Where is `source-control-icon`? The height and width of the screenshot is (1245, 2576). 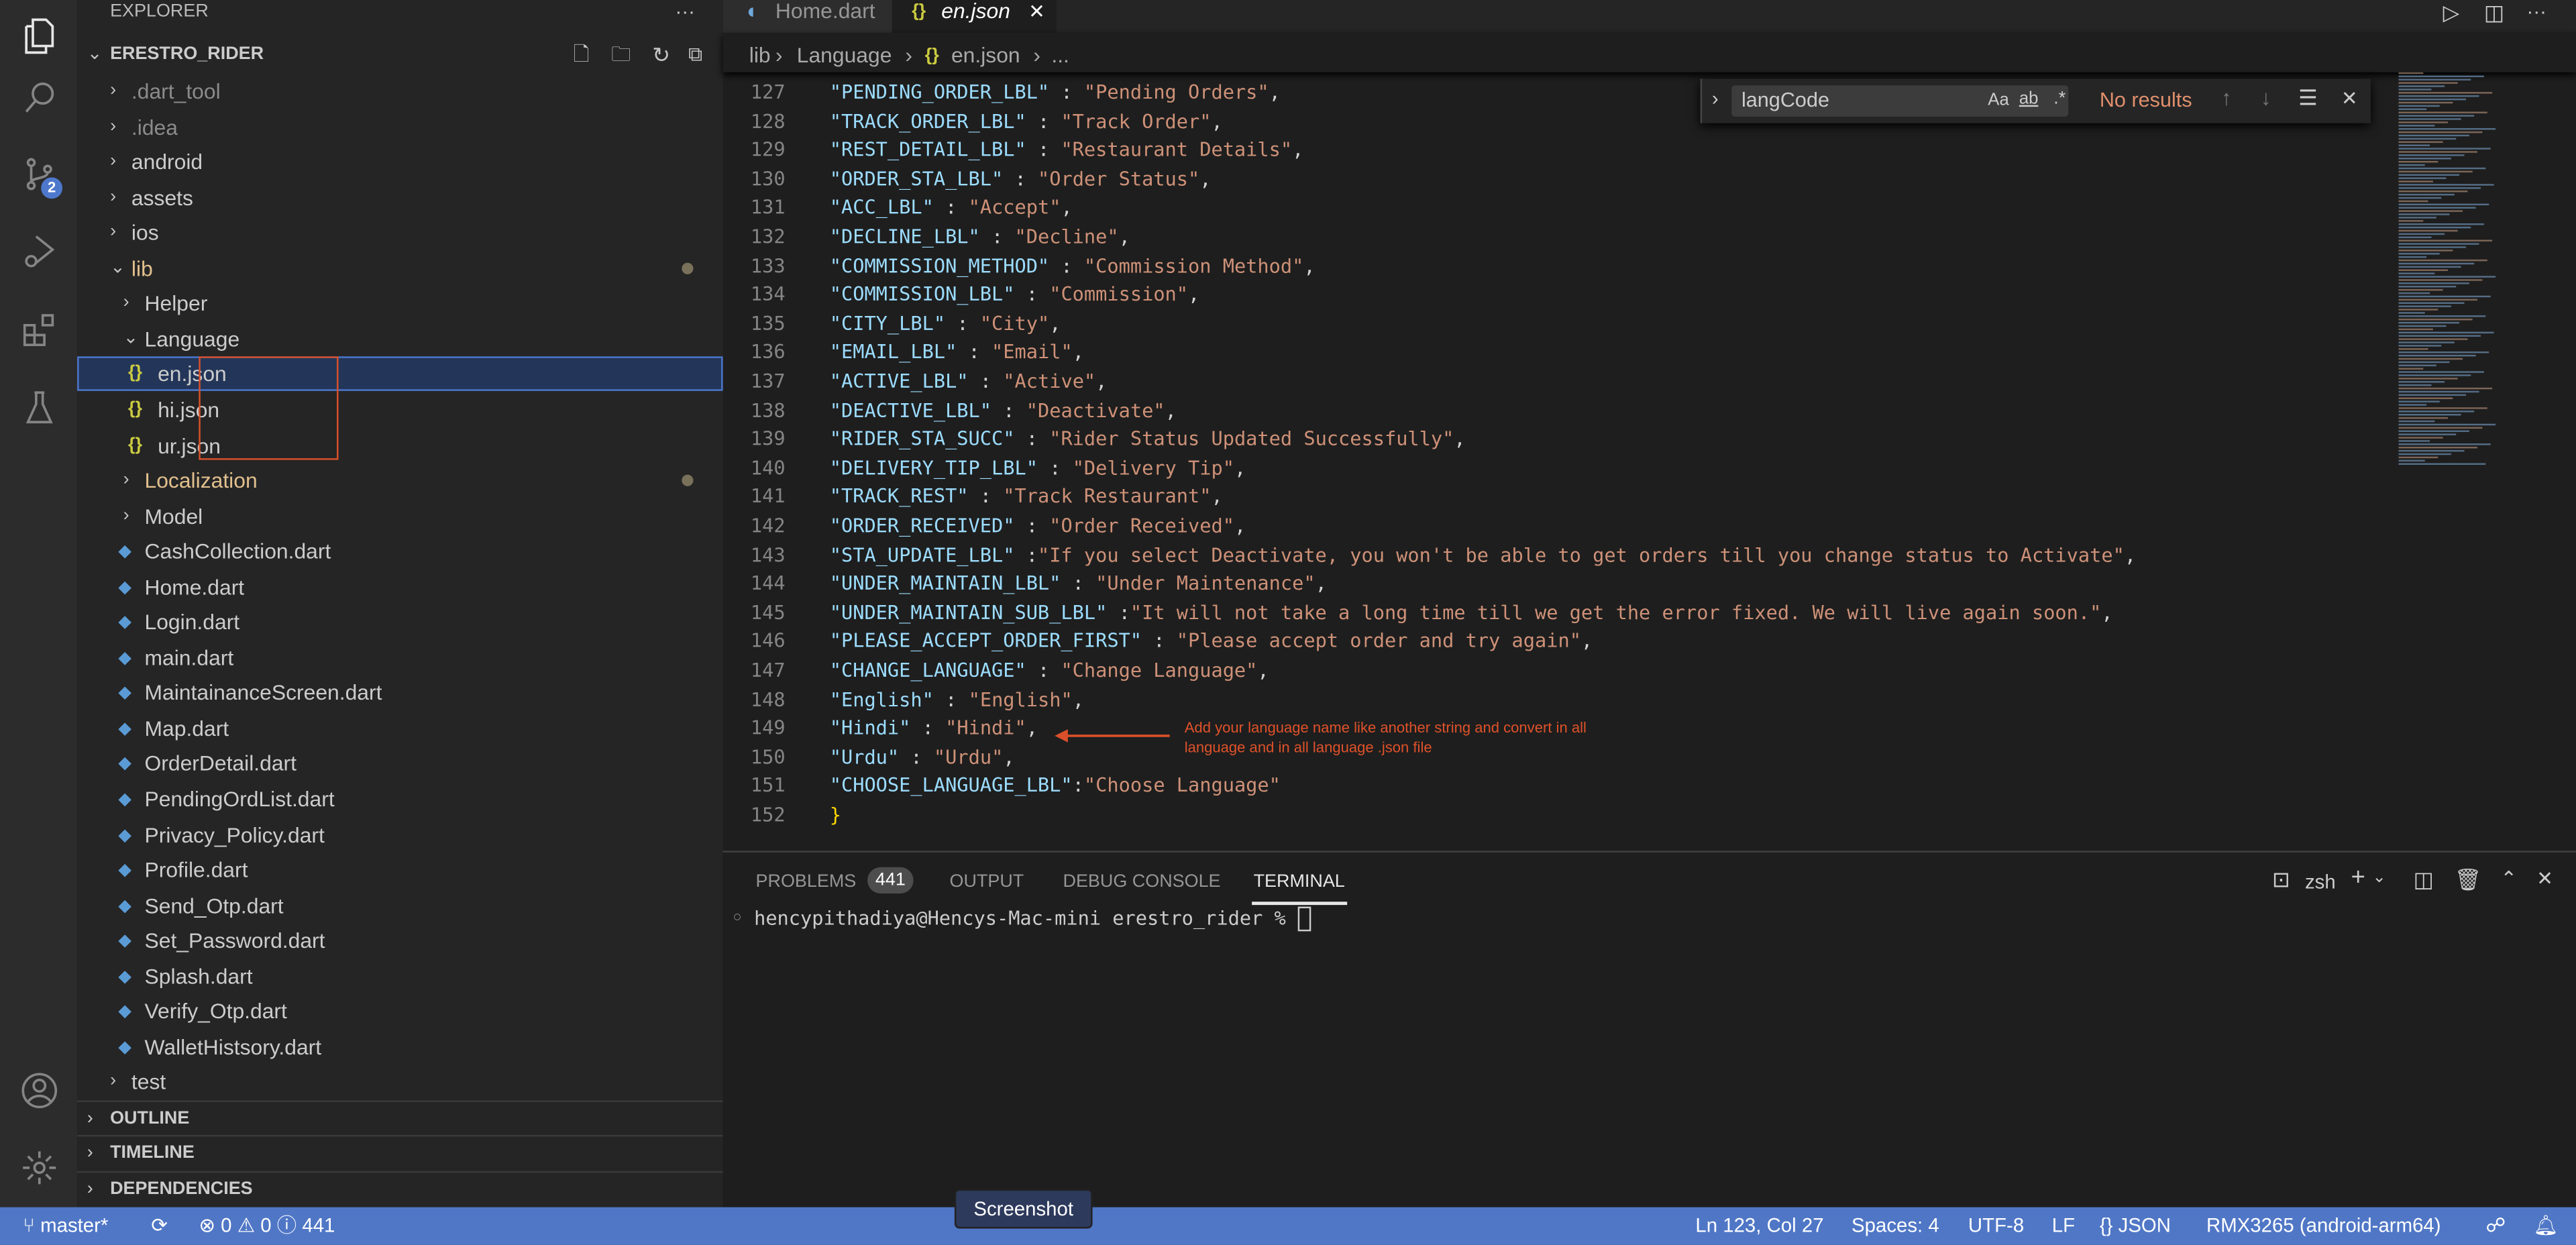
source-control-icon is located at coordinates (38, 174).